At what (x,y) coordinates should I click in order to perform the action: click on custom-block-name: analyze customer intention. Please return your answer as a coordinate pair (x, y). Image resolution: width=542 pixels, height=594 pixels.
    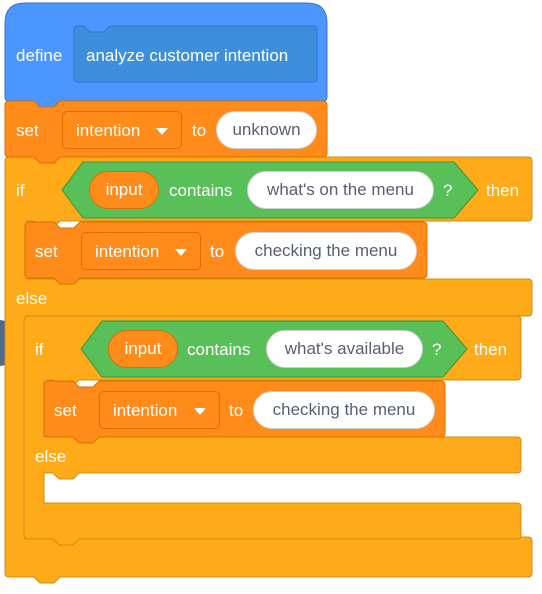
    Looking at the image, I should click on (187, 55).